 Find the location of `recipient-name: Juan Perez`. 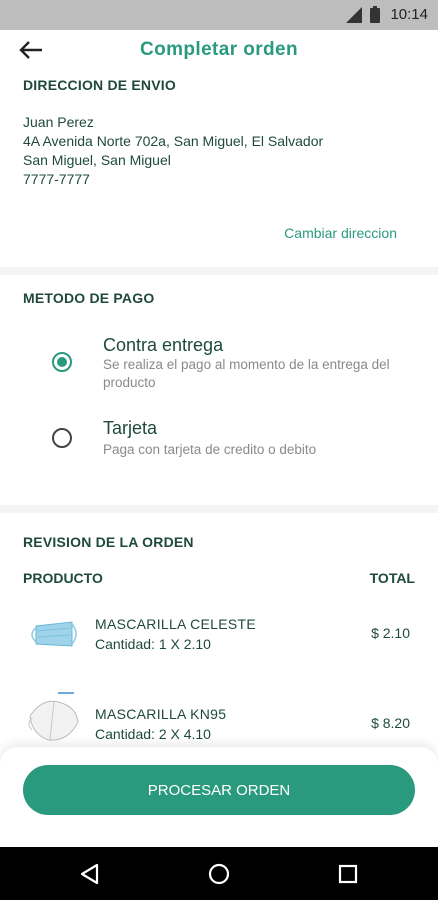

recipient-name: Juan Perez is located at coordinates (58, 122).